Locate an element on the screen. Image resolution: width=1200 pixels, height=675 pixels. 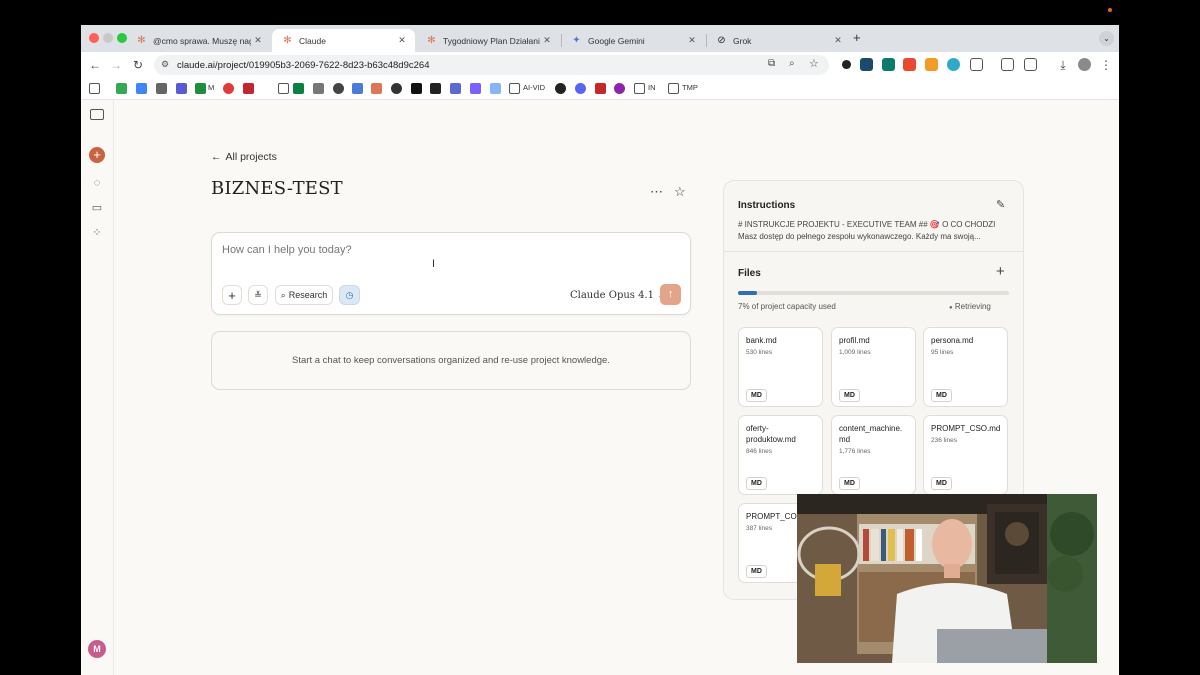
vidiq-extension-icon is located at coordinates (866, 64).